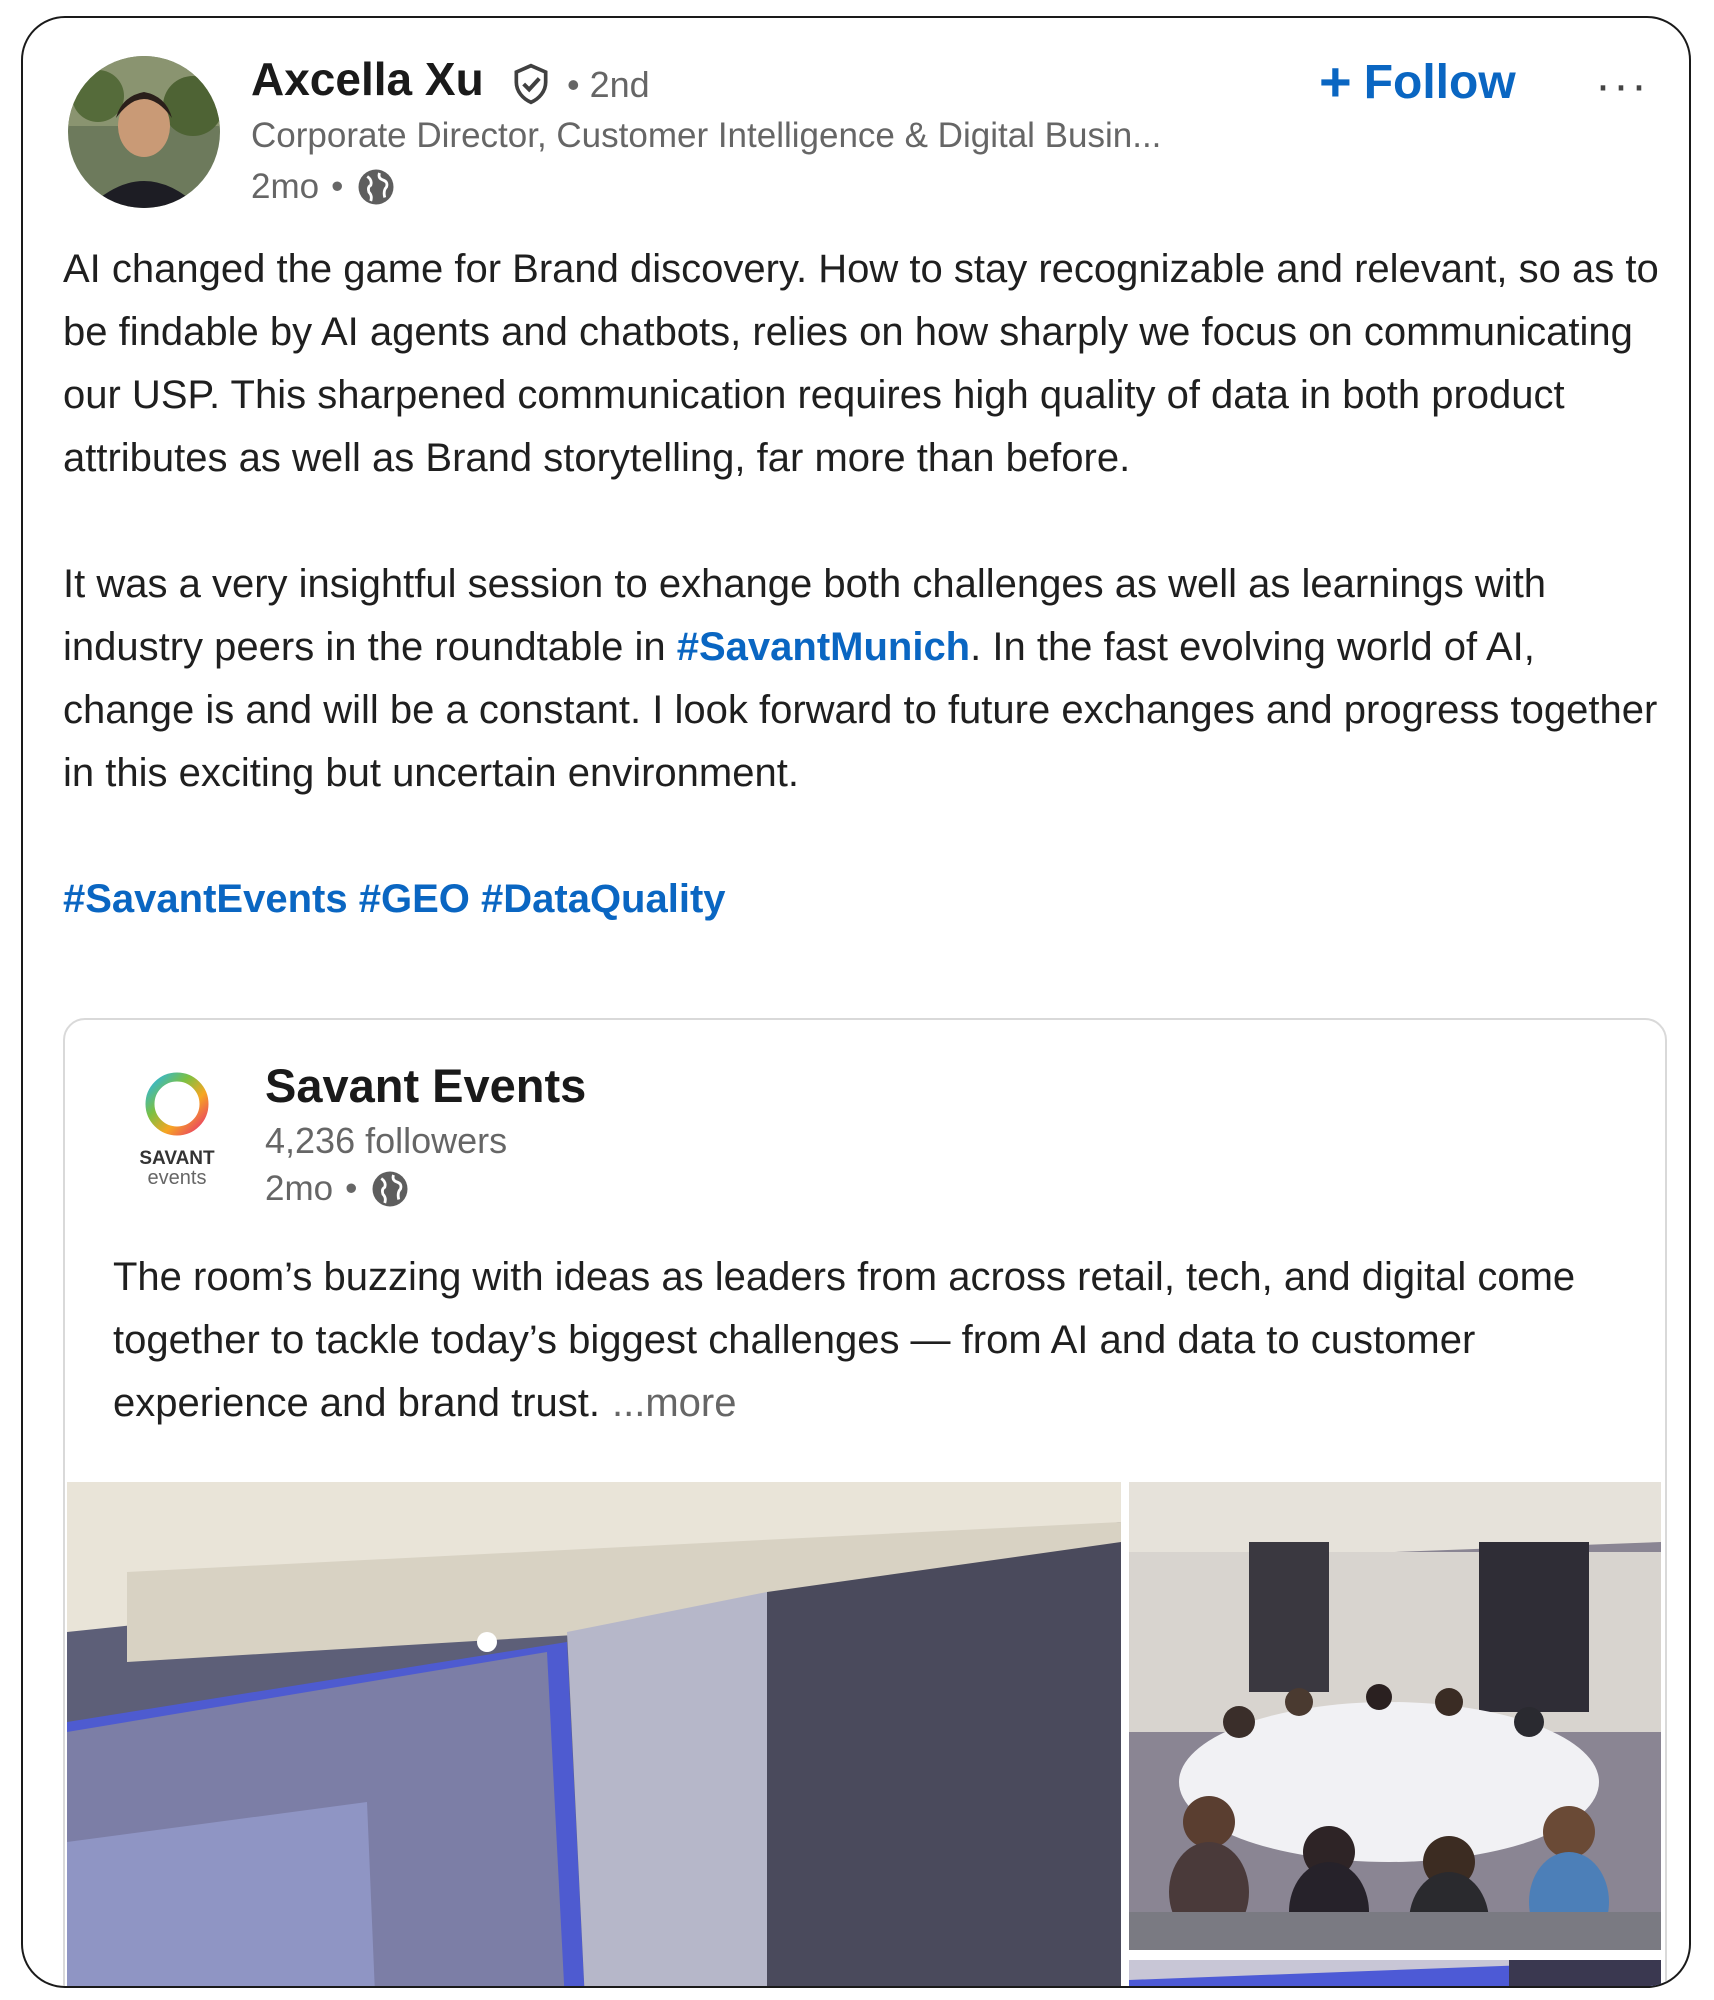  I want to click on event-photo-roundtable, so click(1395, 1716).